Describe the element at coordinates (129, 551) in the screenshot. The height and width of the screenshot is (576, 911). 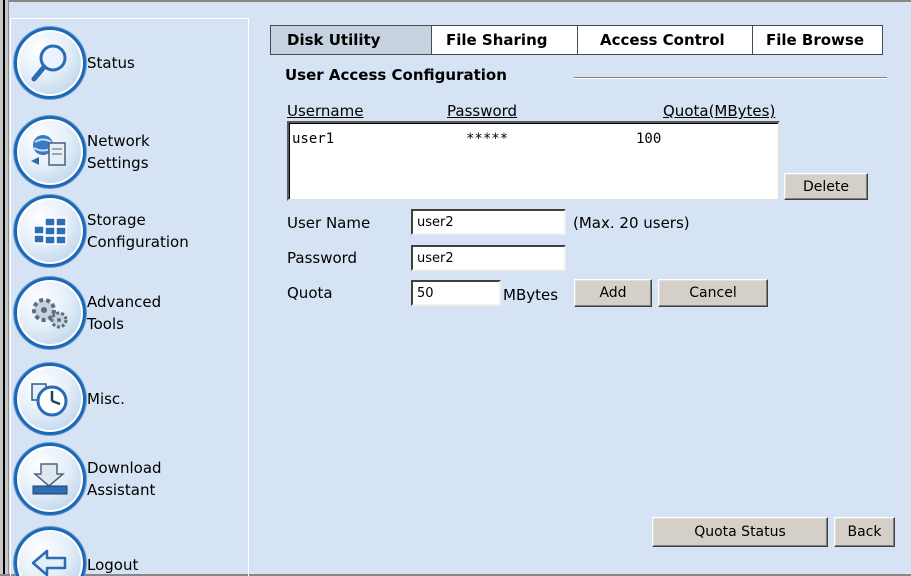
I see `sidebar-item-logout: Logout` at that location.